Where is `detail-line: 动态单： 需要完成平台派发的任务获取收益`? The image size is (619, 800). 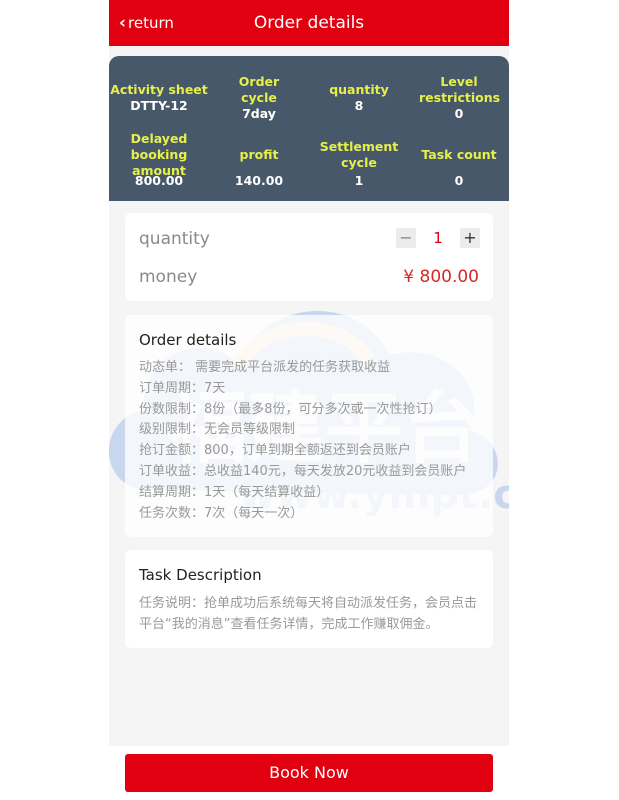
detail-line: 动态单： 需要完成平台派发的任务获取收益 is located at coordinates (265, 367).